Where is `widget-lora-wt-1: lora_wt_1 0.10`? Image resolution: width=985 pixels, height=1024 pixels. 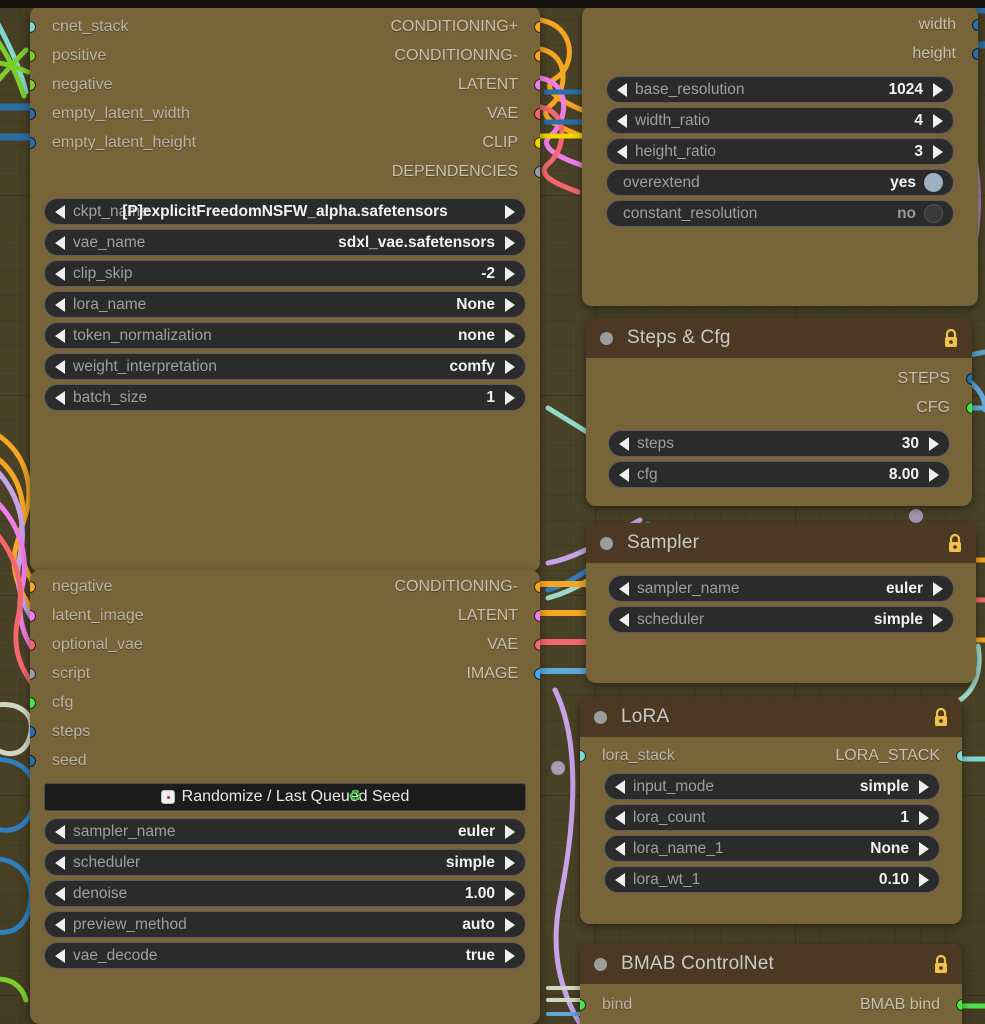 widget-lora-wt-1: lora_wt_1 0.10 is located at coordinates (772, 879).